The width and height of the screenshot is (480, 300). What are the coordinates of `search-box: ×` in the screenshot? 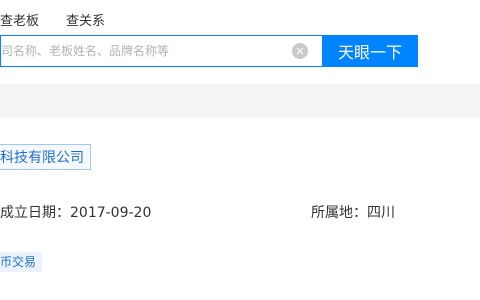 It's located at (161, 51).